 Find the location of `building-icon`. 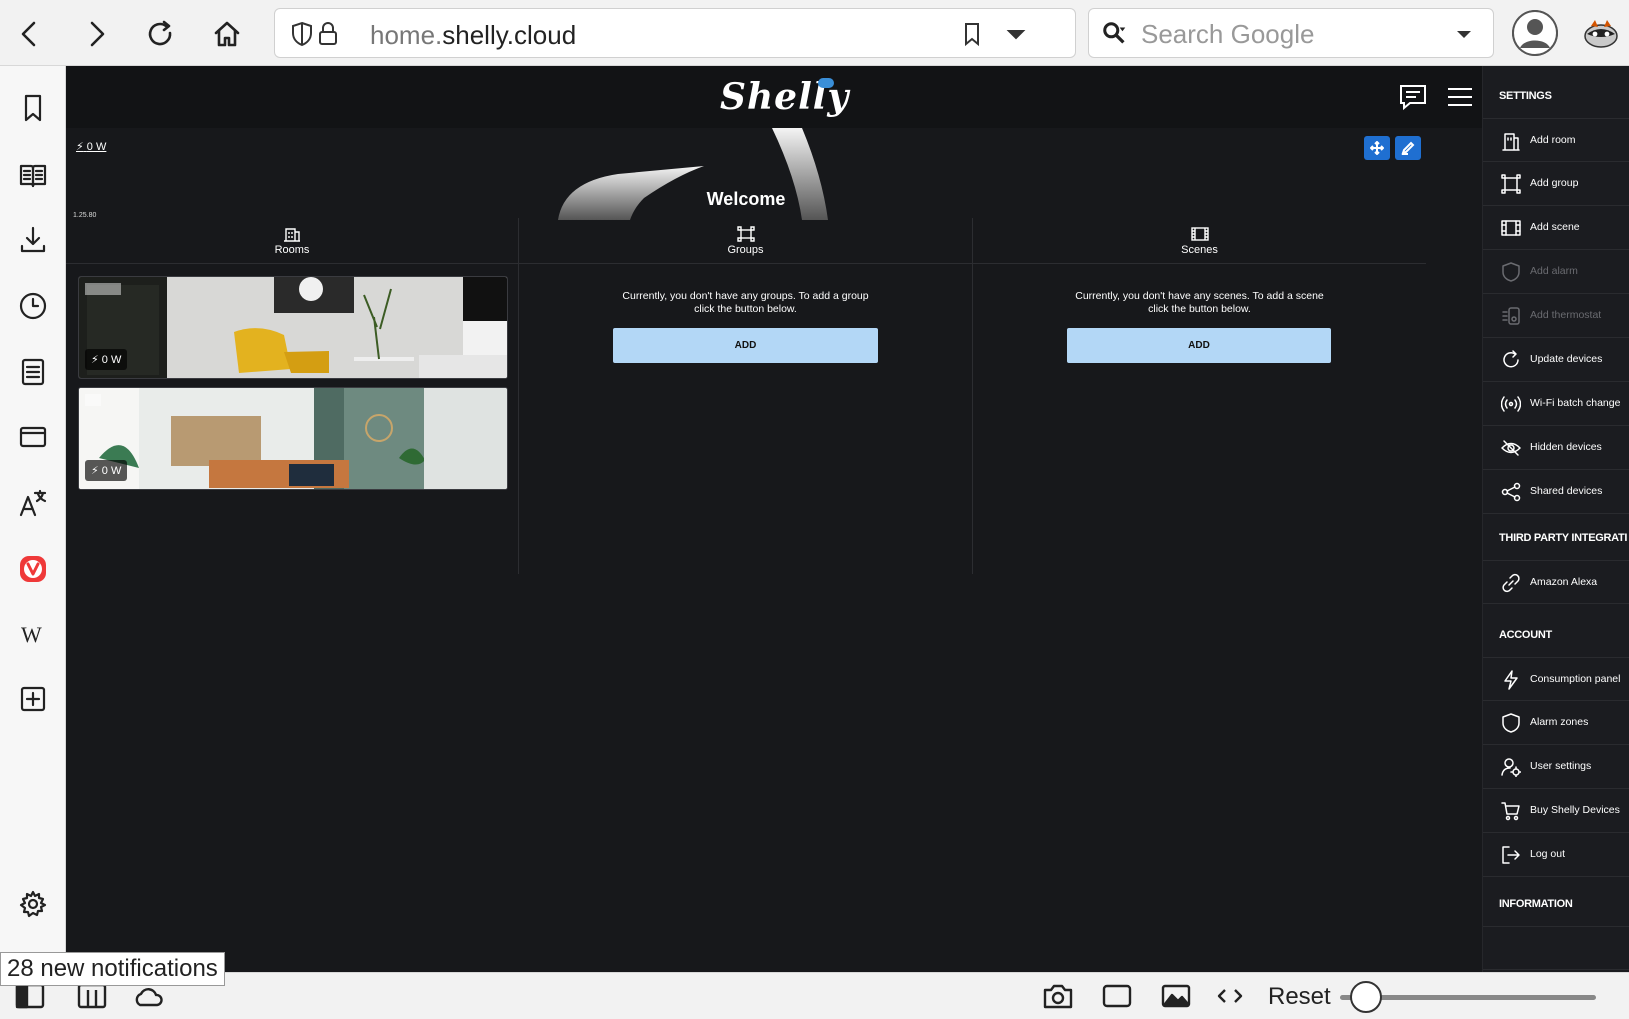

building-icon is located at coordinates (1511, 142).